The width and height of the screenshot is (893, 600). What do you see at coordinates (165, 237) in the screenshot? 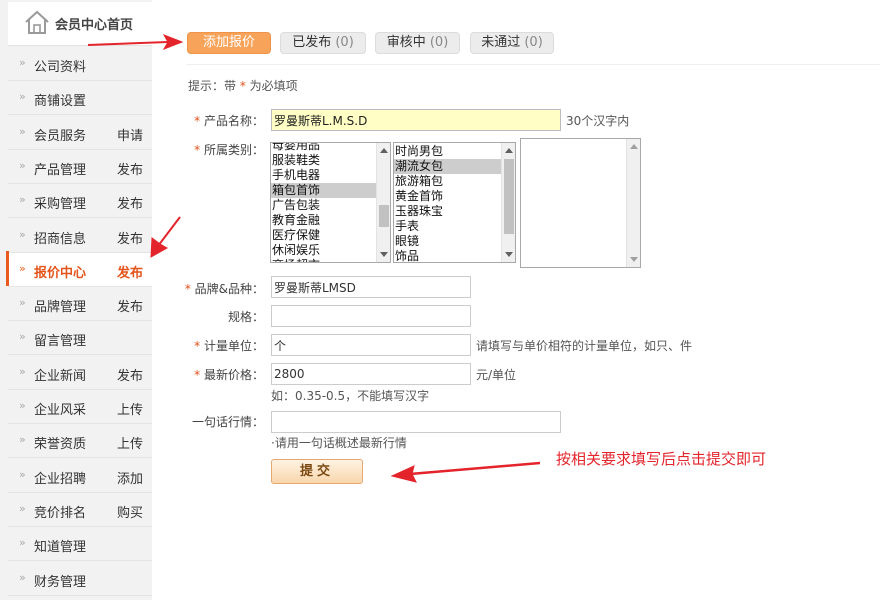
I see `arrow-to-sidebar` at bounding box center [165, 237].